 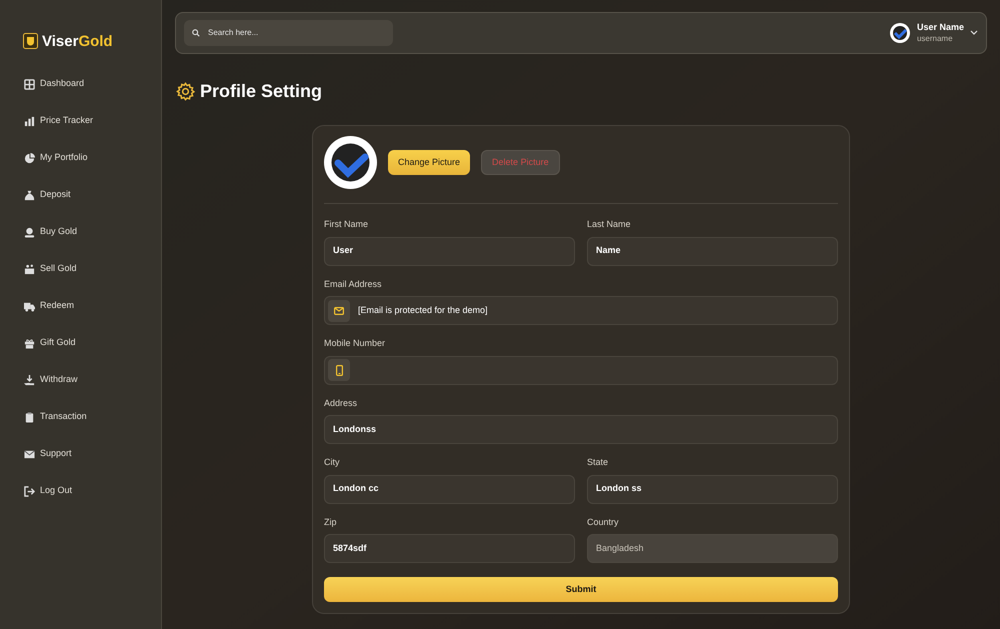 I want to click on sidebar-item: My Portfolio, so click(x=92, y=158).